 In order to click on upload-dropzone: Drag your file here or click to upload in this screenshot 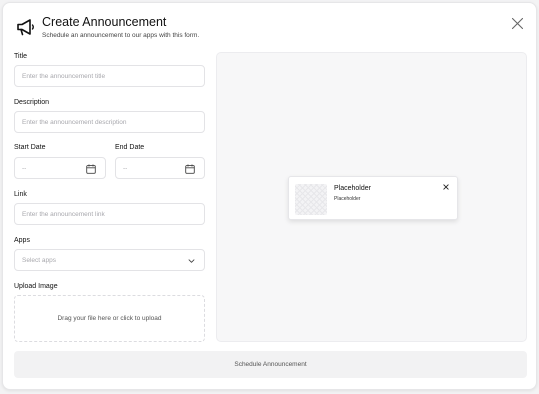, I will do `click(109, 318)`.